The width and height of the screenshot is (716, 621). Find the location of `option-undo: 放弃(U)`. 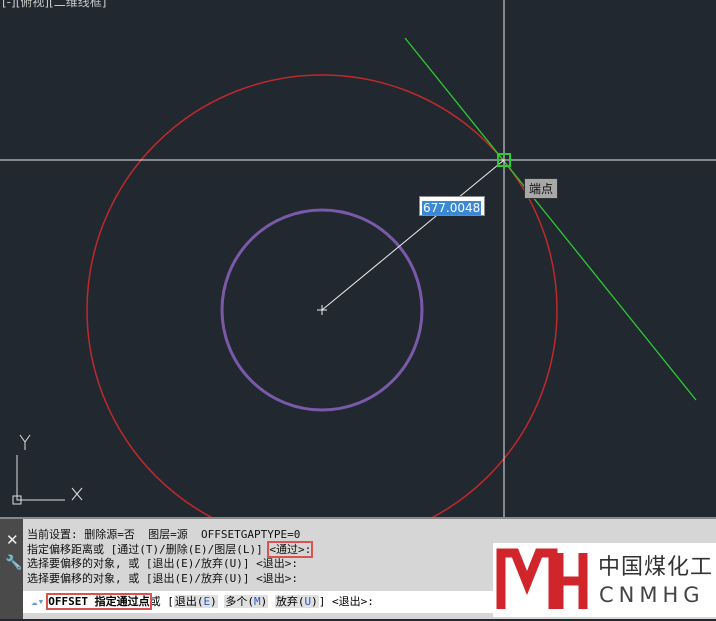

option-undo: 放弃(U) is located at coordinates (296, 601).